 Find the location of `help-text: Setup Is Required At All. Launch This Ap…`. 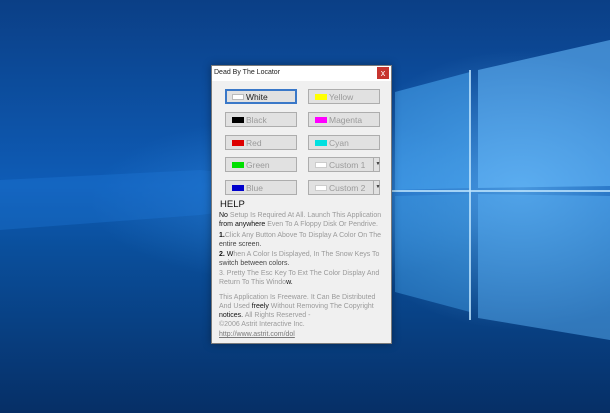

help-text: Setup Is Required At All. Launch This Ap… is located at coordinates (305, 215).